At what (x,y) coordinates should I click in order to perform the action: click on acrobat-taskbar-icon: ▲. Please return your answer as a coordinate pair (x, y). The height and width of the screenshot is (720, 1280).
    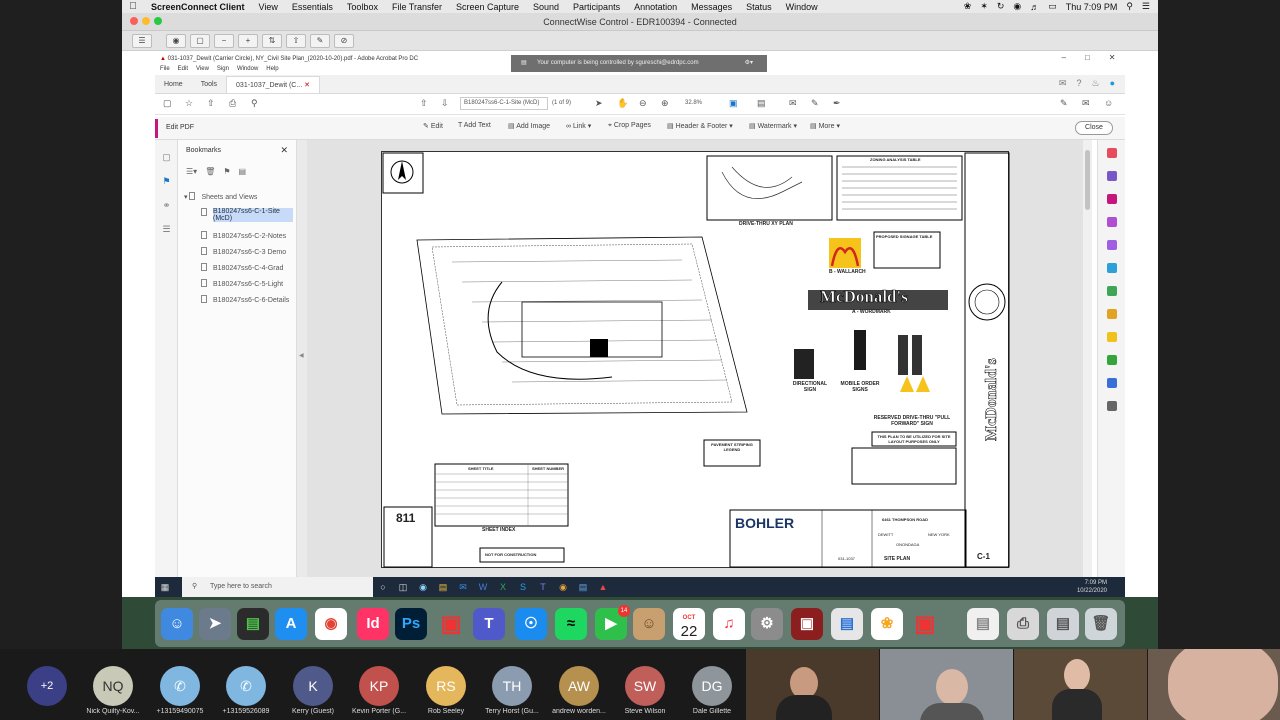
    Looking at the image, I should click on (603, 587).